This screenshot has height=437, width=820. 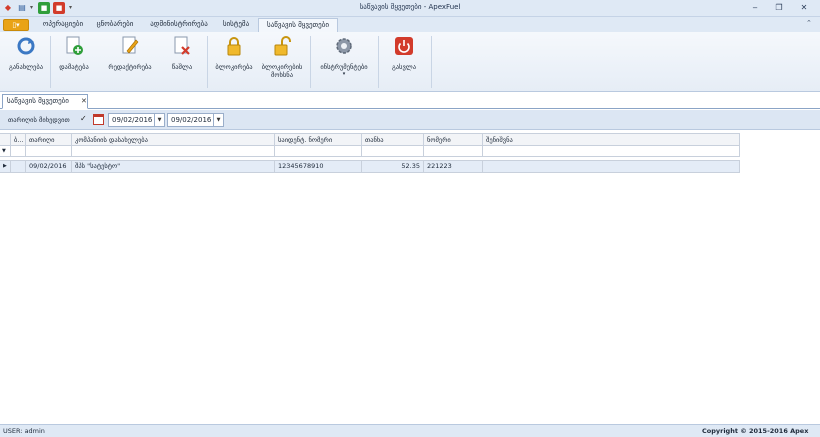 What do you see at coordinates (318, 140) in the screenshot?
I see `column-header: საიდენტ. ნომერი` at bounding box center [318, 140].